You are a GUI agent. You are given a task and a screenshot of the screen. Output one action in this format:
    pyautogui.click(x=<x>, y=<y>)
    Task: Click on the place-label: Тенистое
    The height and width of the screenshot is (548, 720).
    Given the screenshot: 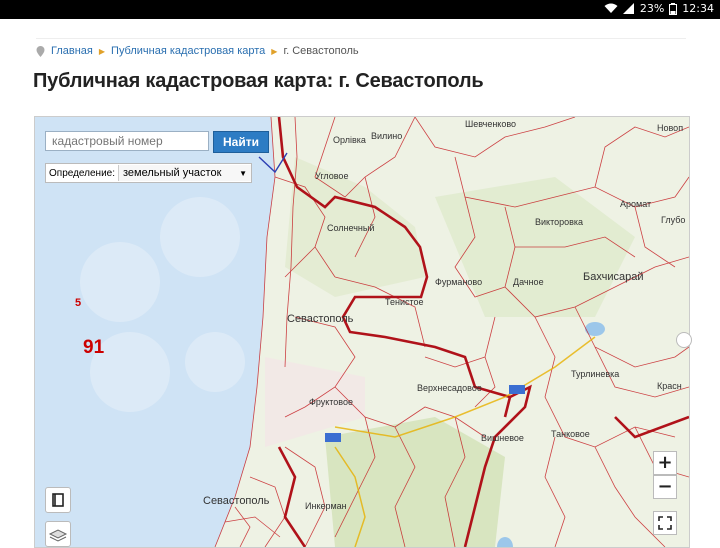 What is the action you would take?
    pyautogui.click(x=404, y=302)
    